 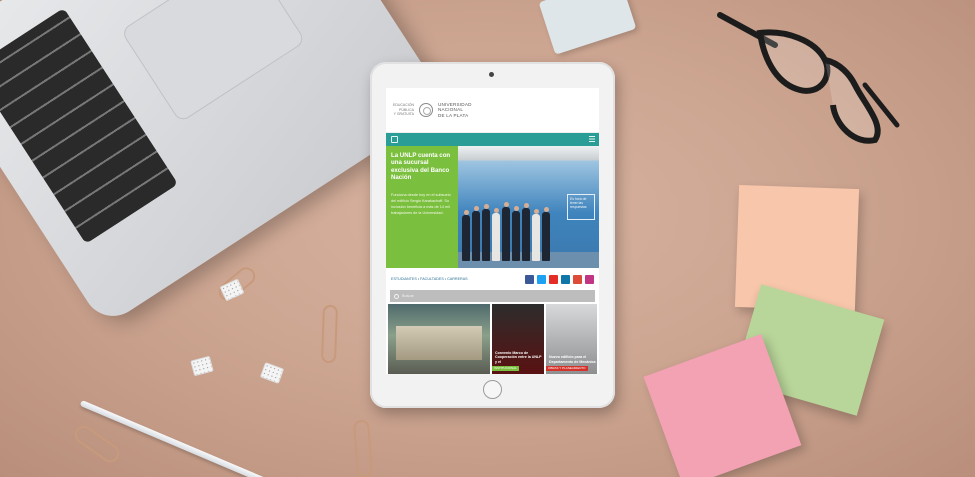 What do you see at coordinates (408, 296) in the screenshot?
I see `search-input: Buscar` at bounding box center [408, 296].